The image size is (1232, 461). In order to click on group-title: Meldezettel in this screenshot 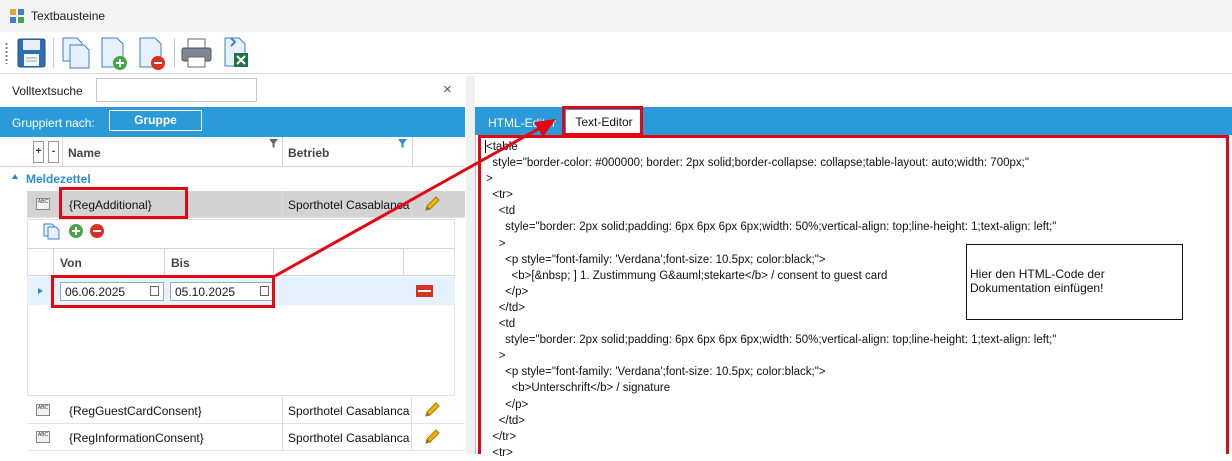, I will do `click(58, 179)`.